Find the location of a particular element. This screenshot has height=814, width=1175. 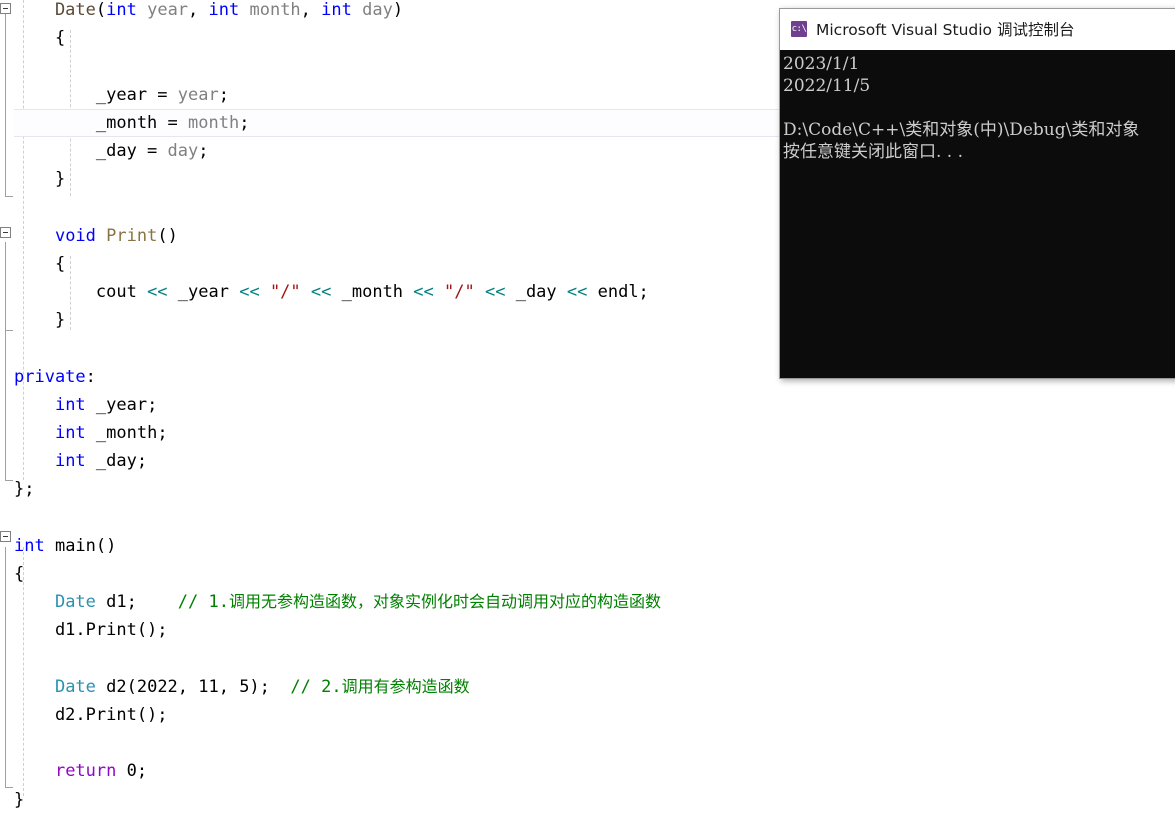

code-line: d2.Print(); is located at coordinates (84, 715).